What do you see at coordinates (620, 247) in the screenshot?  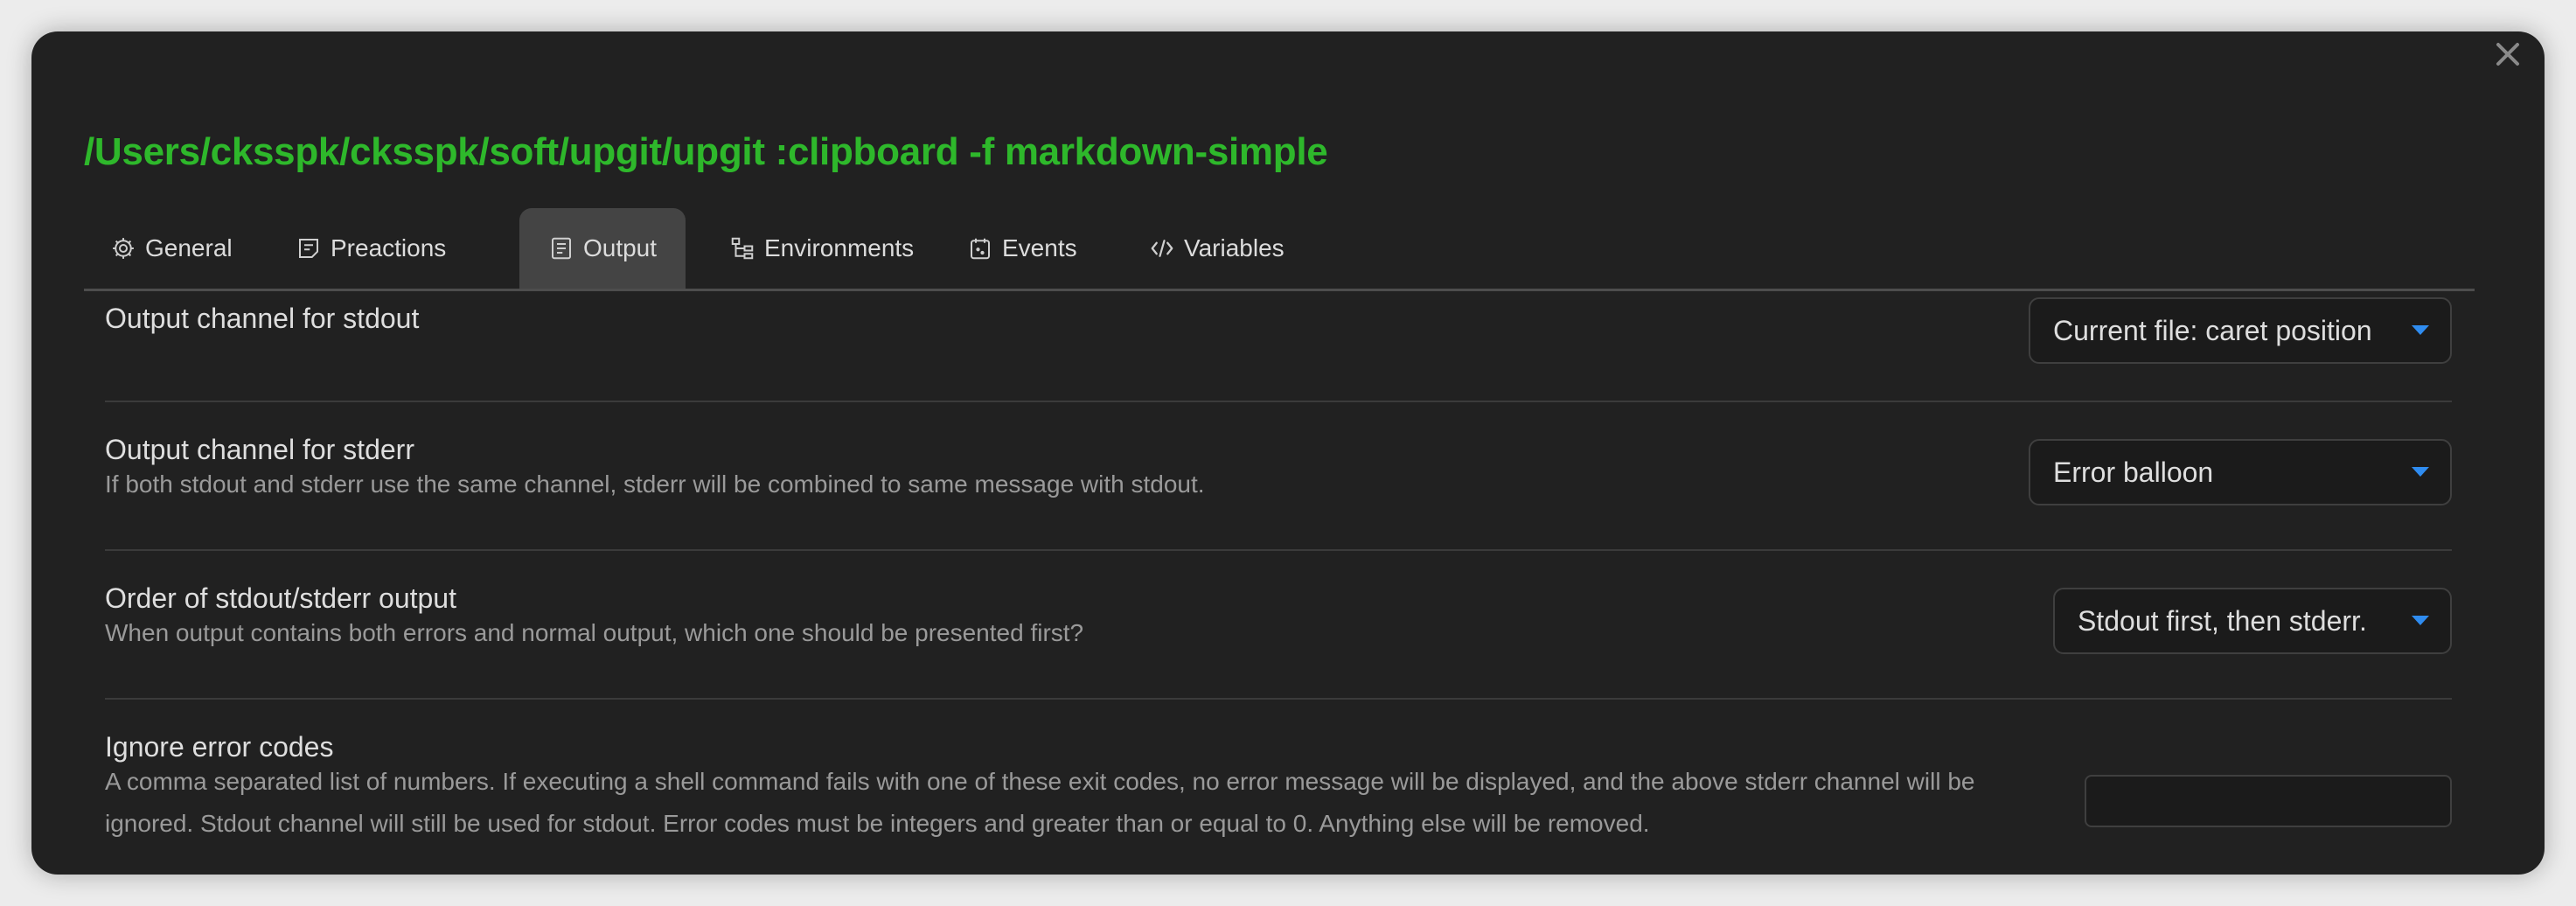 I see `tab-label: Output` at bounding box center [620, 247].